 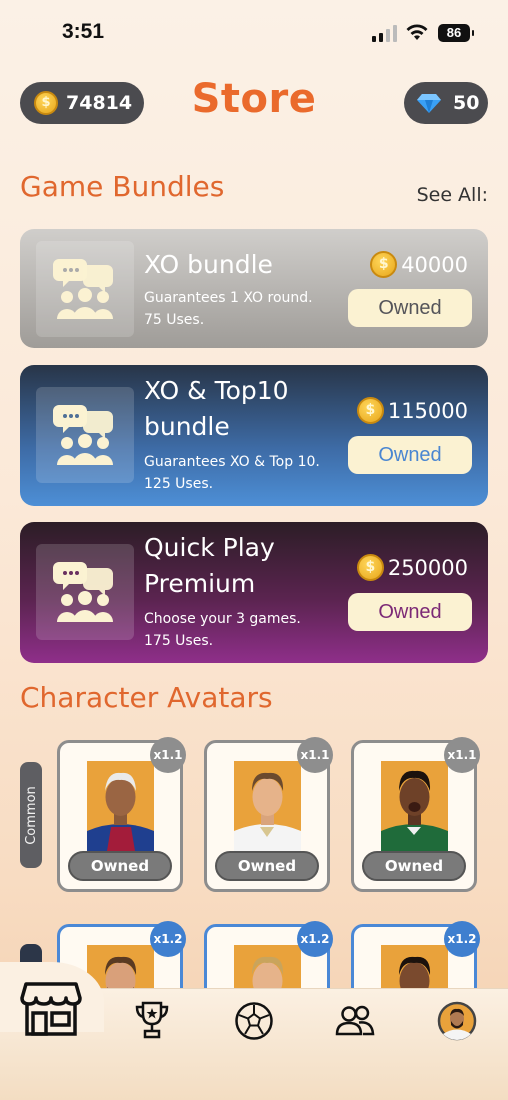 What do you see at coordinates (456, 33) in the screenshot?
I see `battery-indicator: 86` at bounding box center [456, 33].